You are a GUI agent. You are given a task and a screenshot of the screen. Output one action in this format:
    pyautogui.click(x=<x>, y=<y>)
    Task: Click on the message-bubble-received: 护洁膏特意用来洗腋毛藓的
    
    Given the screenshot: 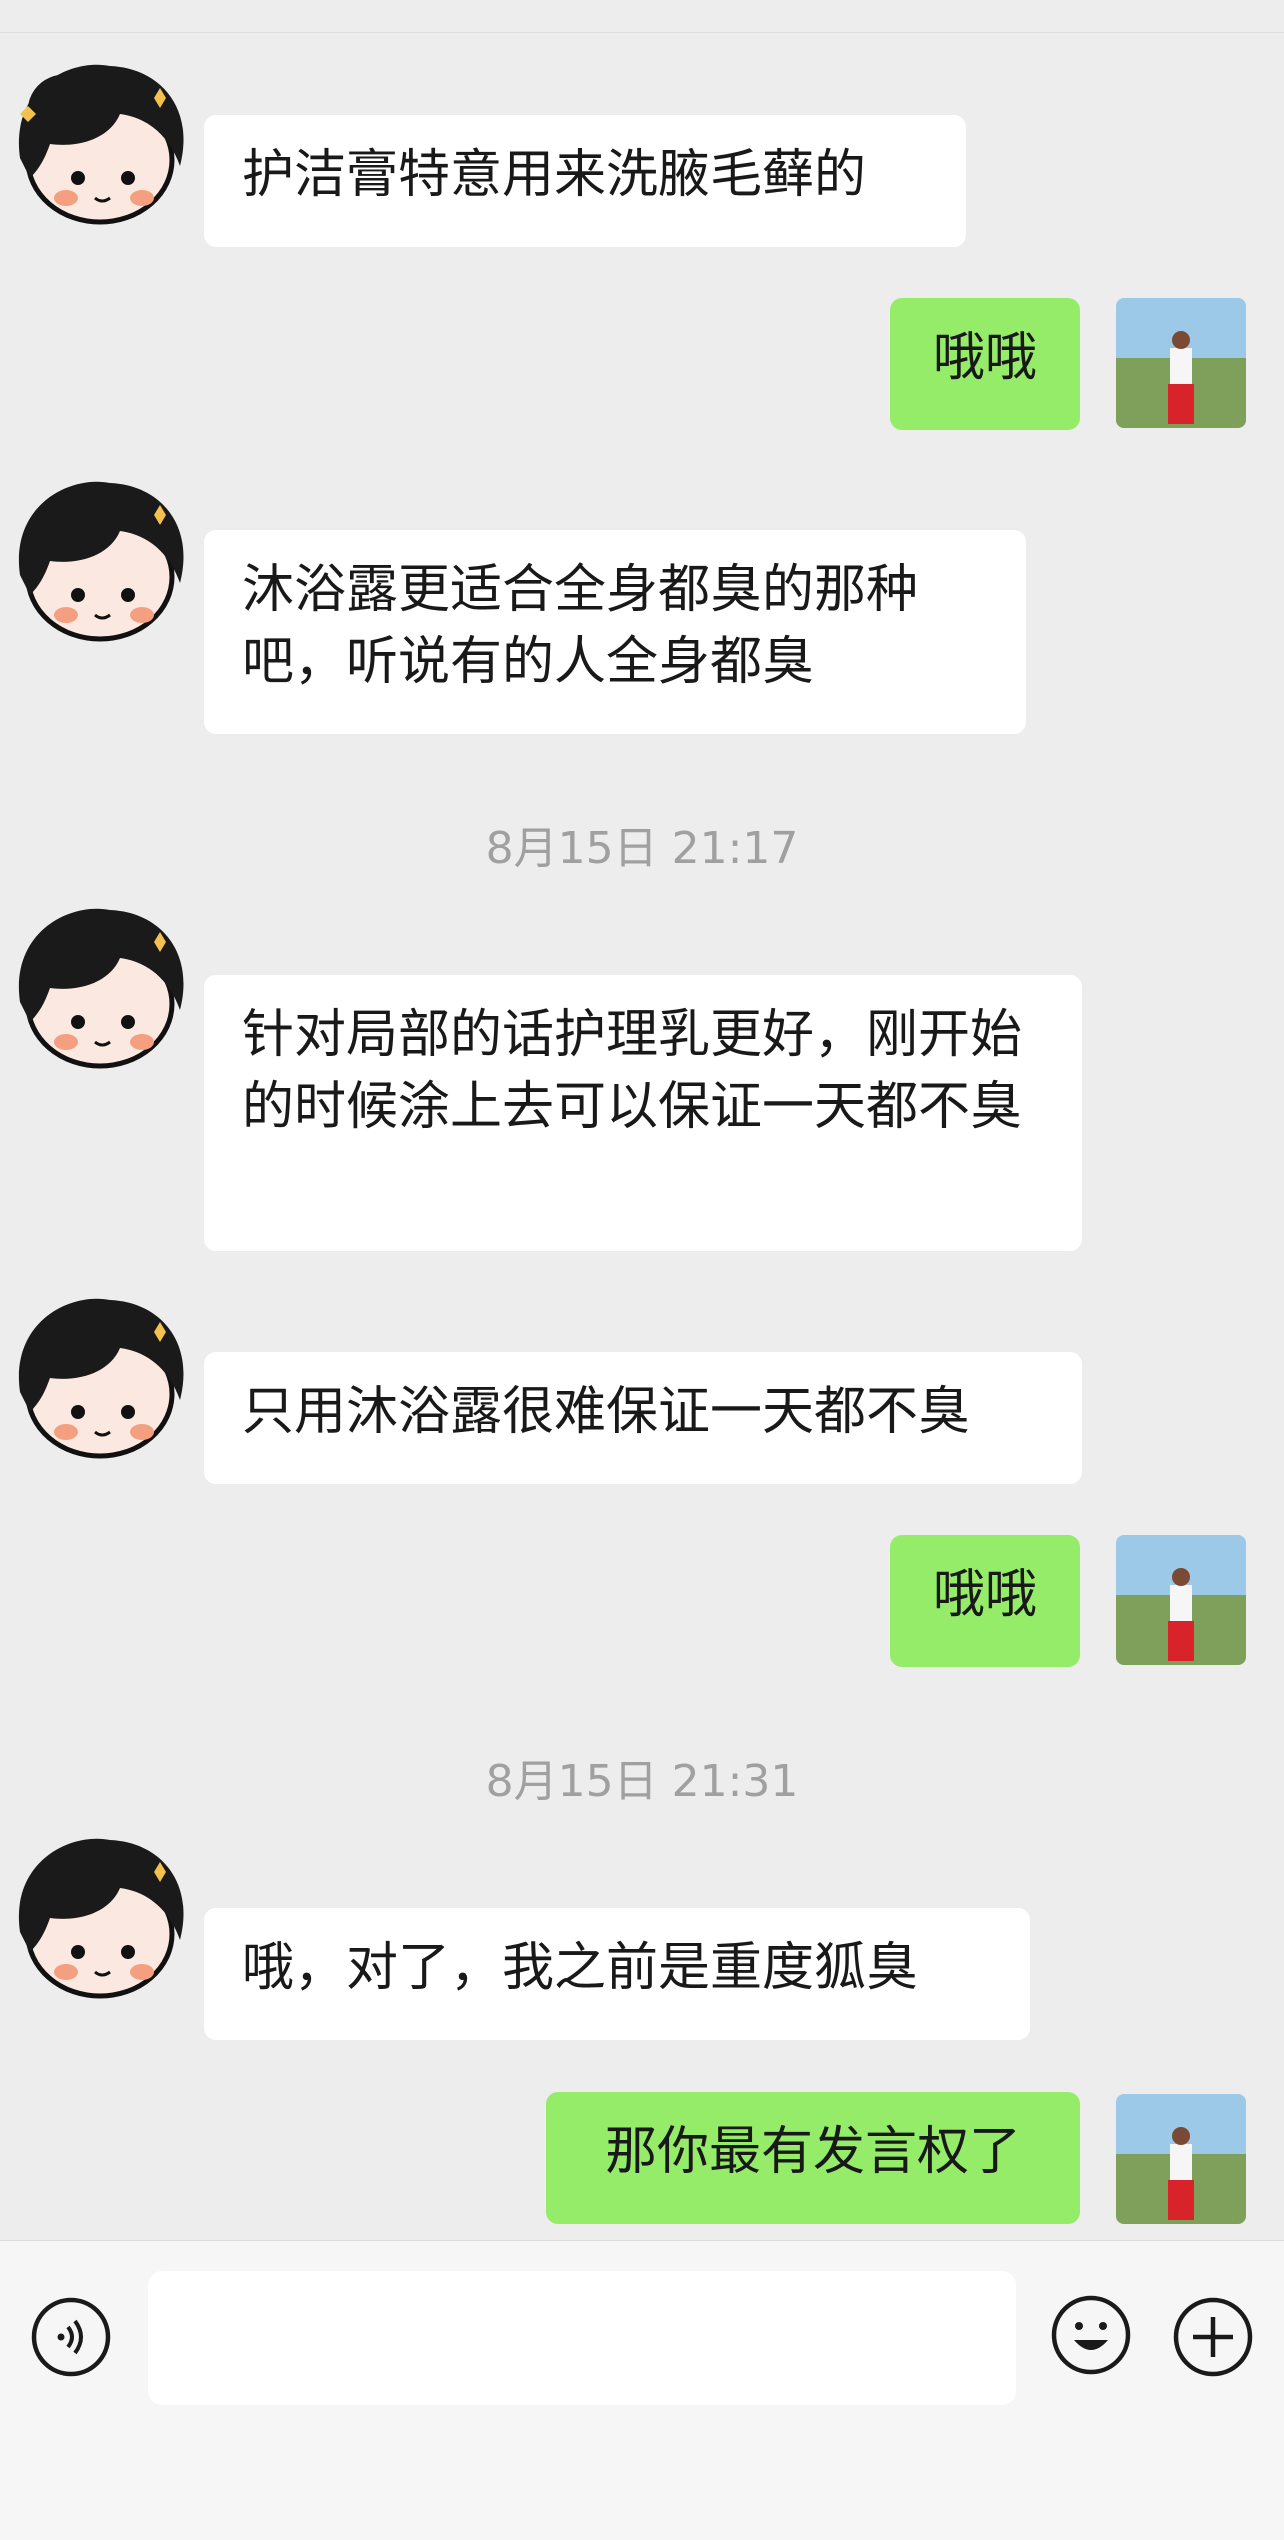 What is the action you would take?
    pyautogui.click(x=585, y=181)
    